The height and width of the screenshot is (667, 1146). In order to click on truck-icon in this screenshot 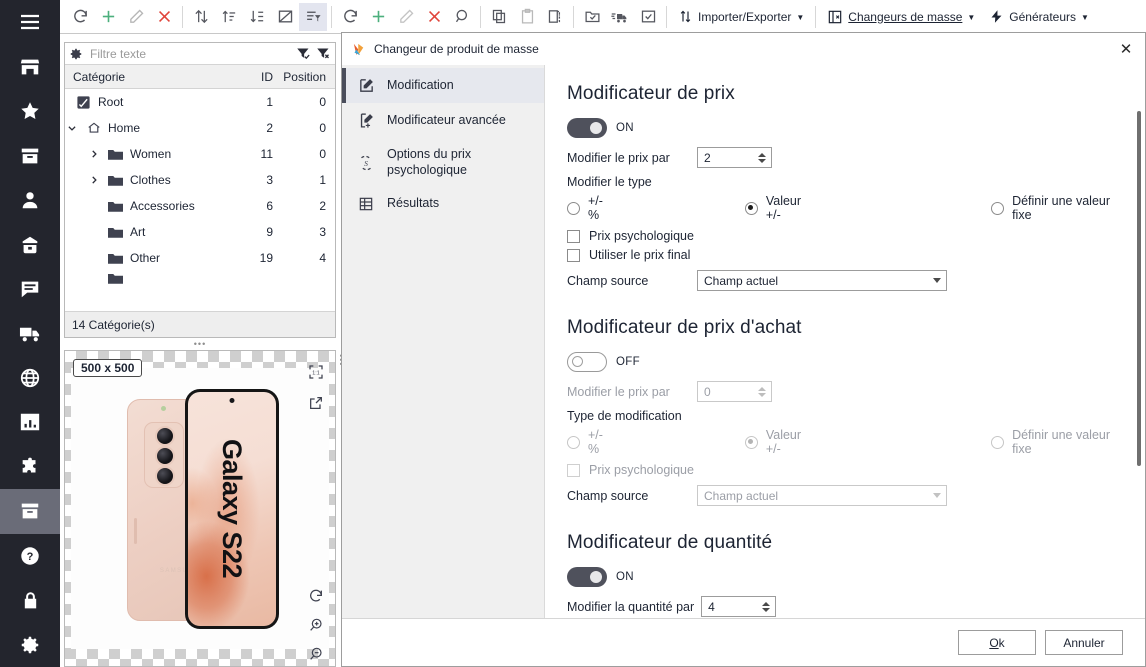, I will do `click(30, 333)`.